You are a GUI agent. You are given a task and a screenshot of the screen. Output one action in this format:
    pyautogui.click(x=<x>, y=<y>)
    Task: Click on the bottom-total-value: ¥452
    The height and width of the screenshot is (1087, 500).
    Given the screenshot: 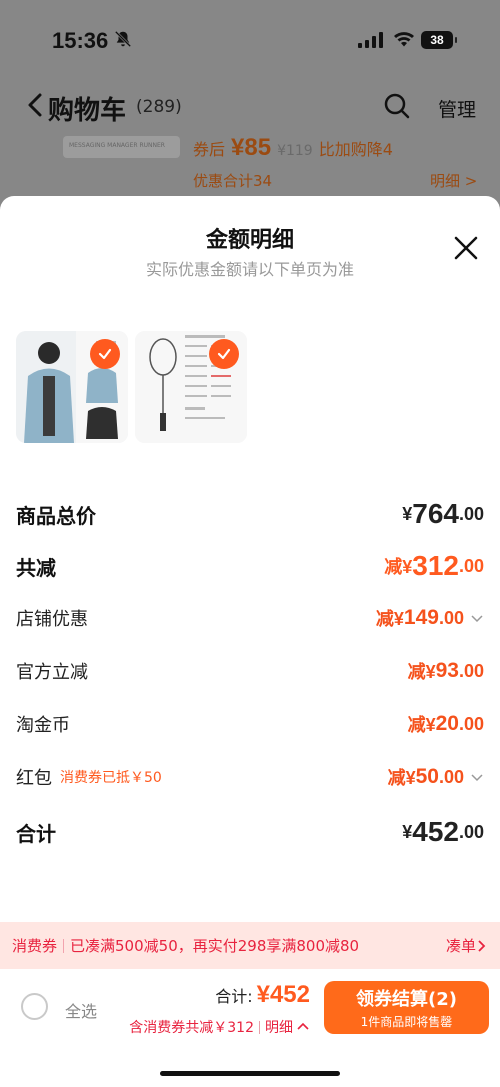 What is the action you would take?
    pyautogui.click(x=283, y=994)
    